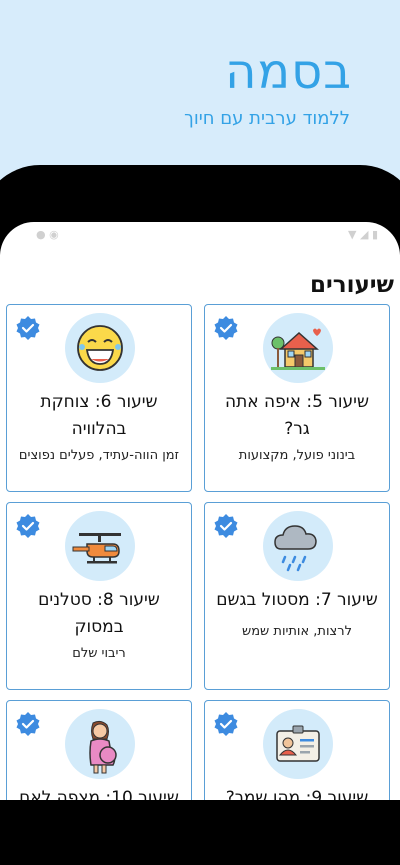 This screenshot has height=865, width=400. I want to click on lesson-description: זמן הווה-עתיד, פעלים נפוצים, so click(99, 455).